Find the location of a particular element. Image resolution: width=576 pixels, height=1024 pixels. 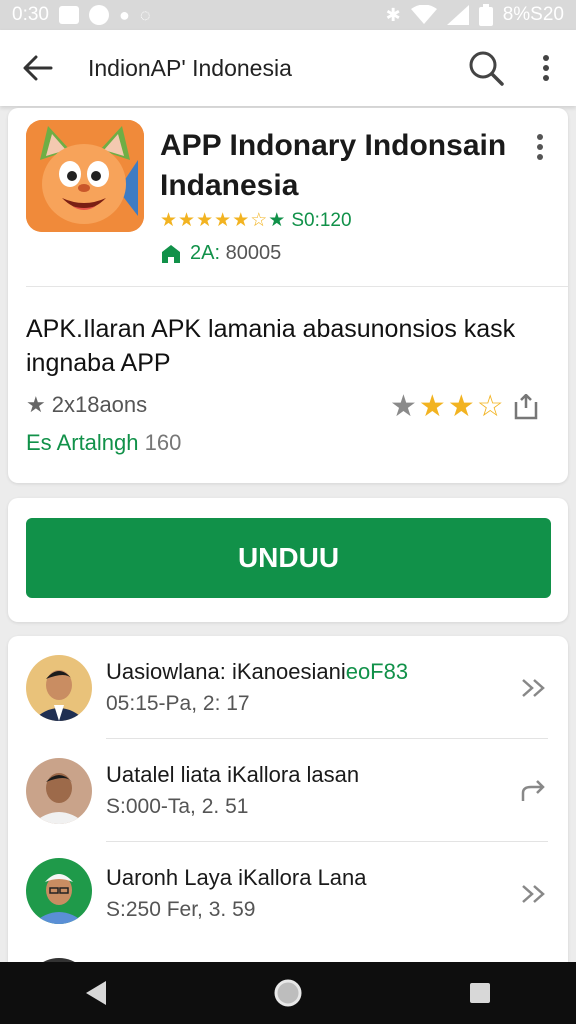

nav-home-button is located at coordinates (288, 993).